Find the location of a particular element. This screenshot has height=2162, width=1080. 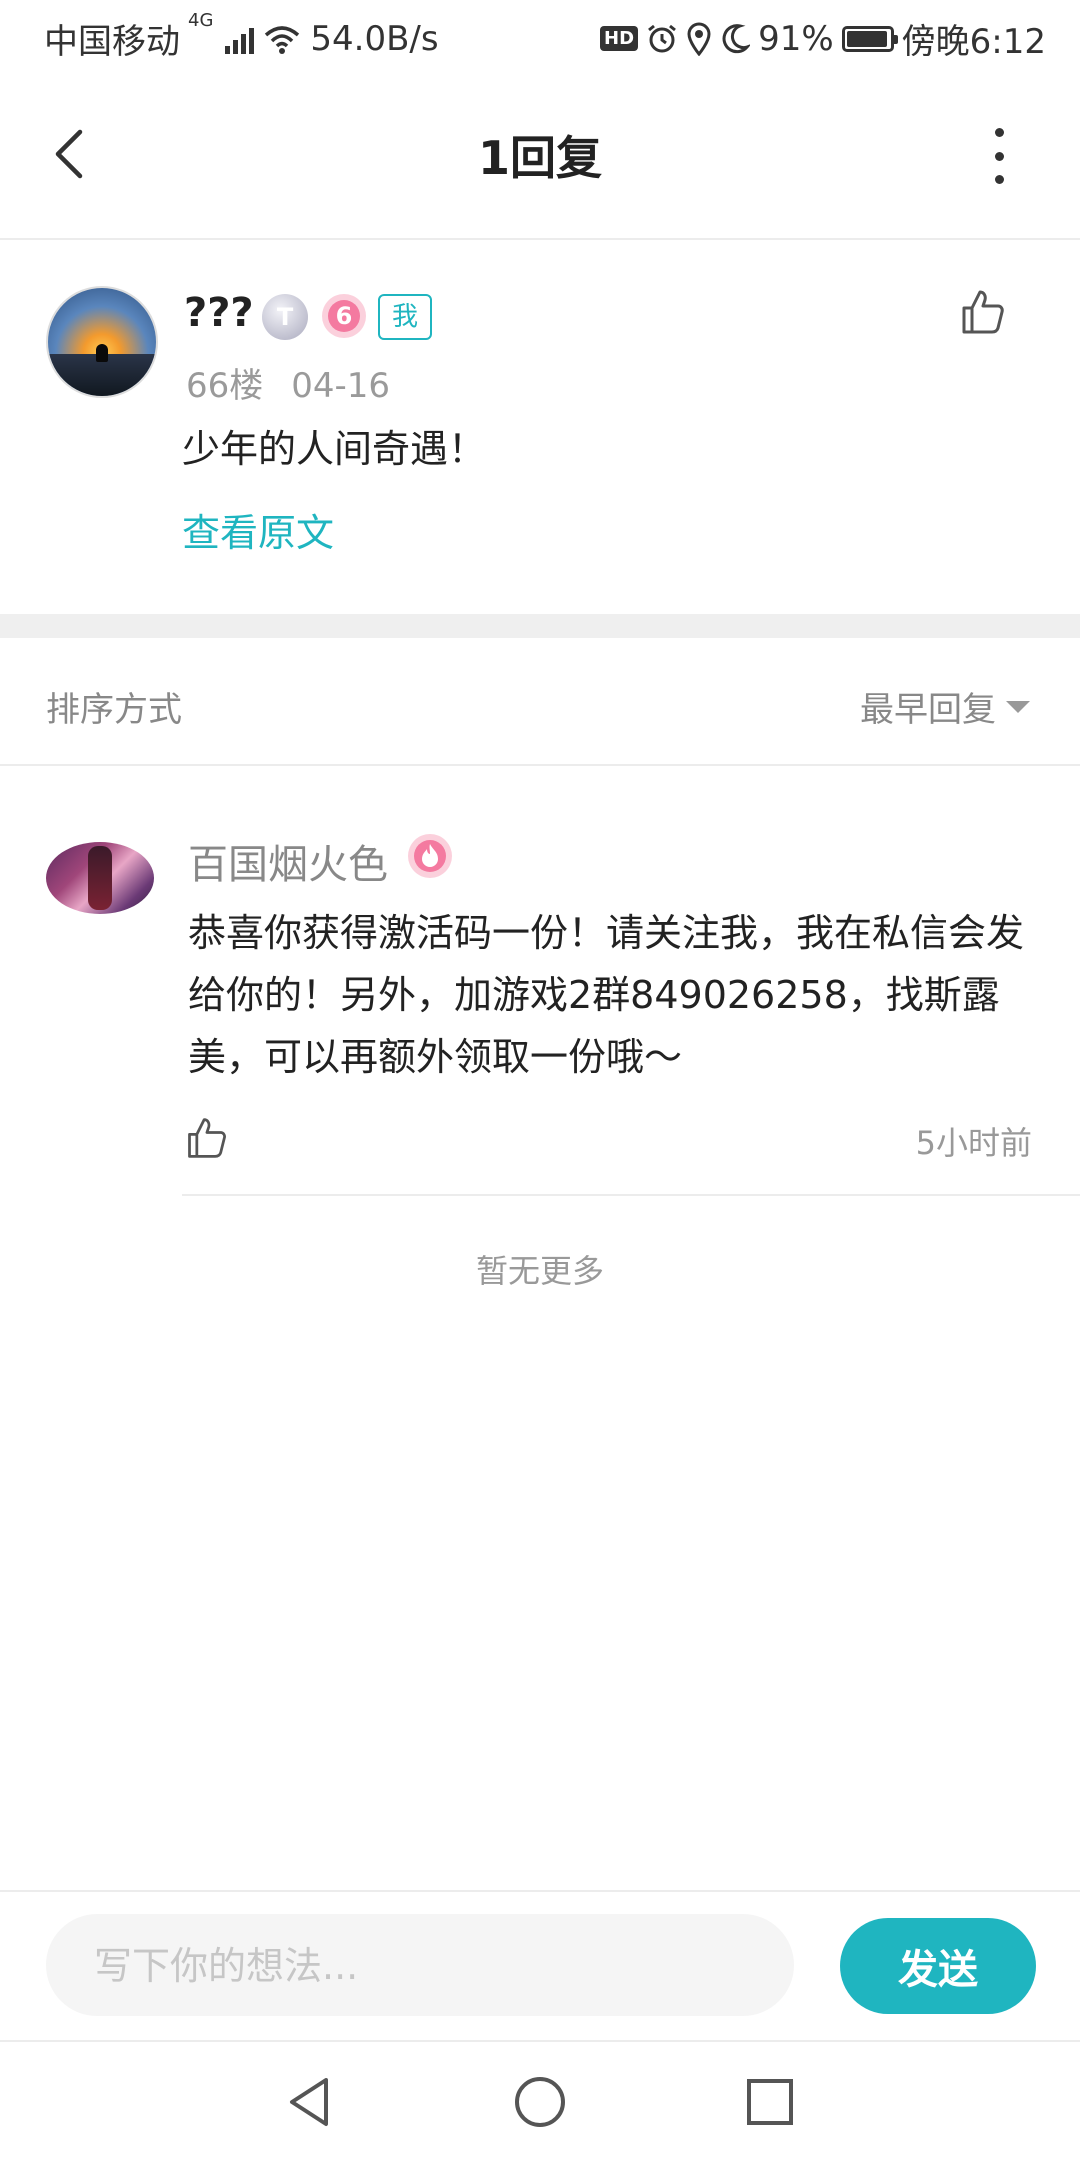

me-tag: 我 is located at coordinates (405, 317).